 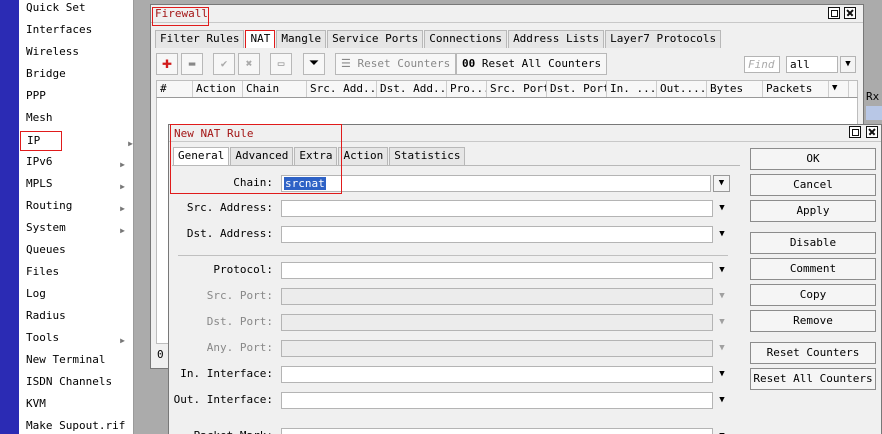 I want to click on menu-item-ipv6: IPv6 ▶, so click(x=76, y=165).